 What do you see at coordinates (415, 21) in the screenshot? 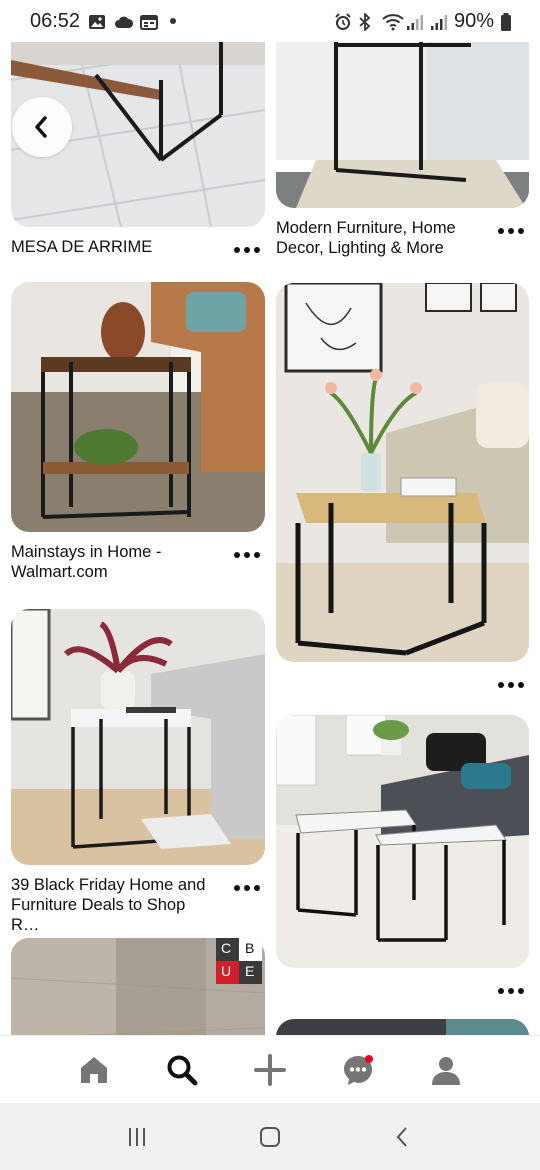
I see `signal-icon` at bounding box center [415, 21].